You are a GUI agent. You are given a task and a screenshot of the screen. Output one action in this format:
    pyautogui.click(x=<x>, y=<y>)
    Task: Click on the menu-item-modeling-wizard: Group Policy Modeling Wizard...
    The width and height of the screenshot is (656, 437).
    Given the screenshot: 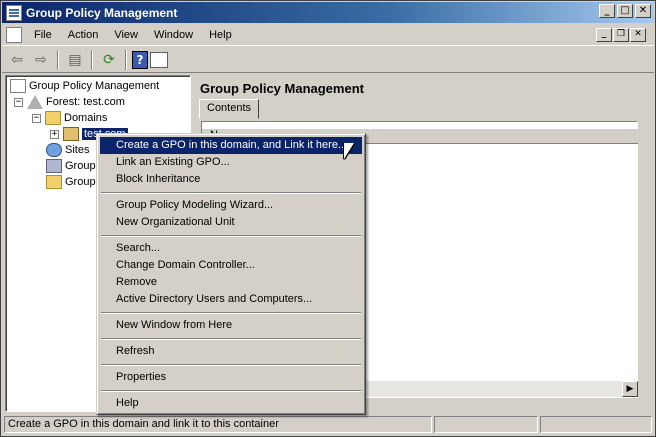 What is the action you would take?
    pyautogui.click(x=231, y=205)
    